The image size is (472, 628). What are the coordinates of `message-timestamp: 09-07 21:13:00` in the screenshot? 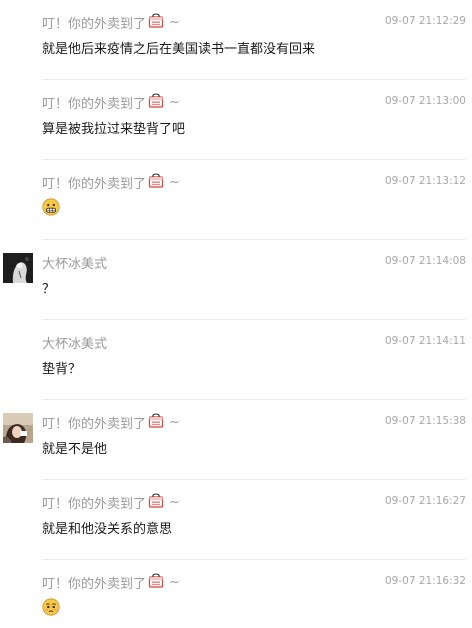 It's located at (425, 101).